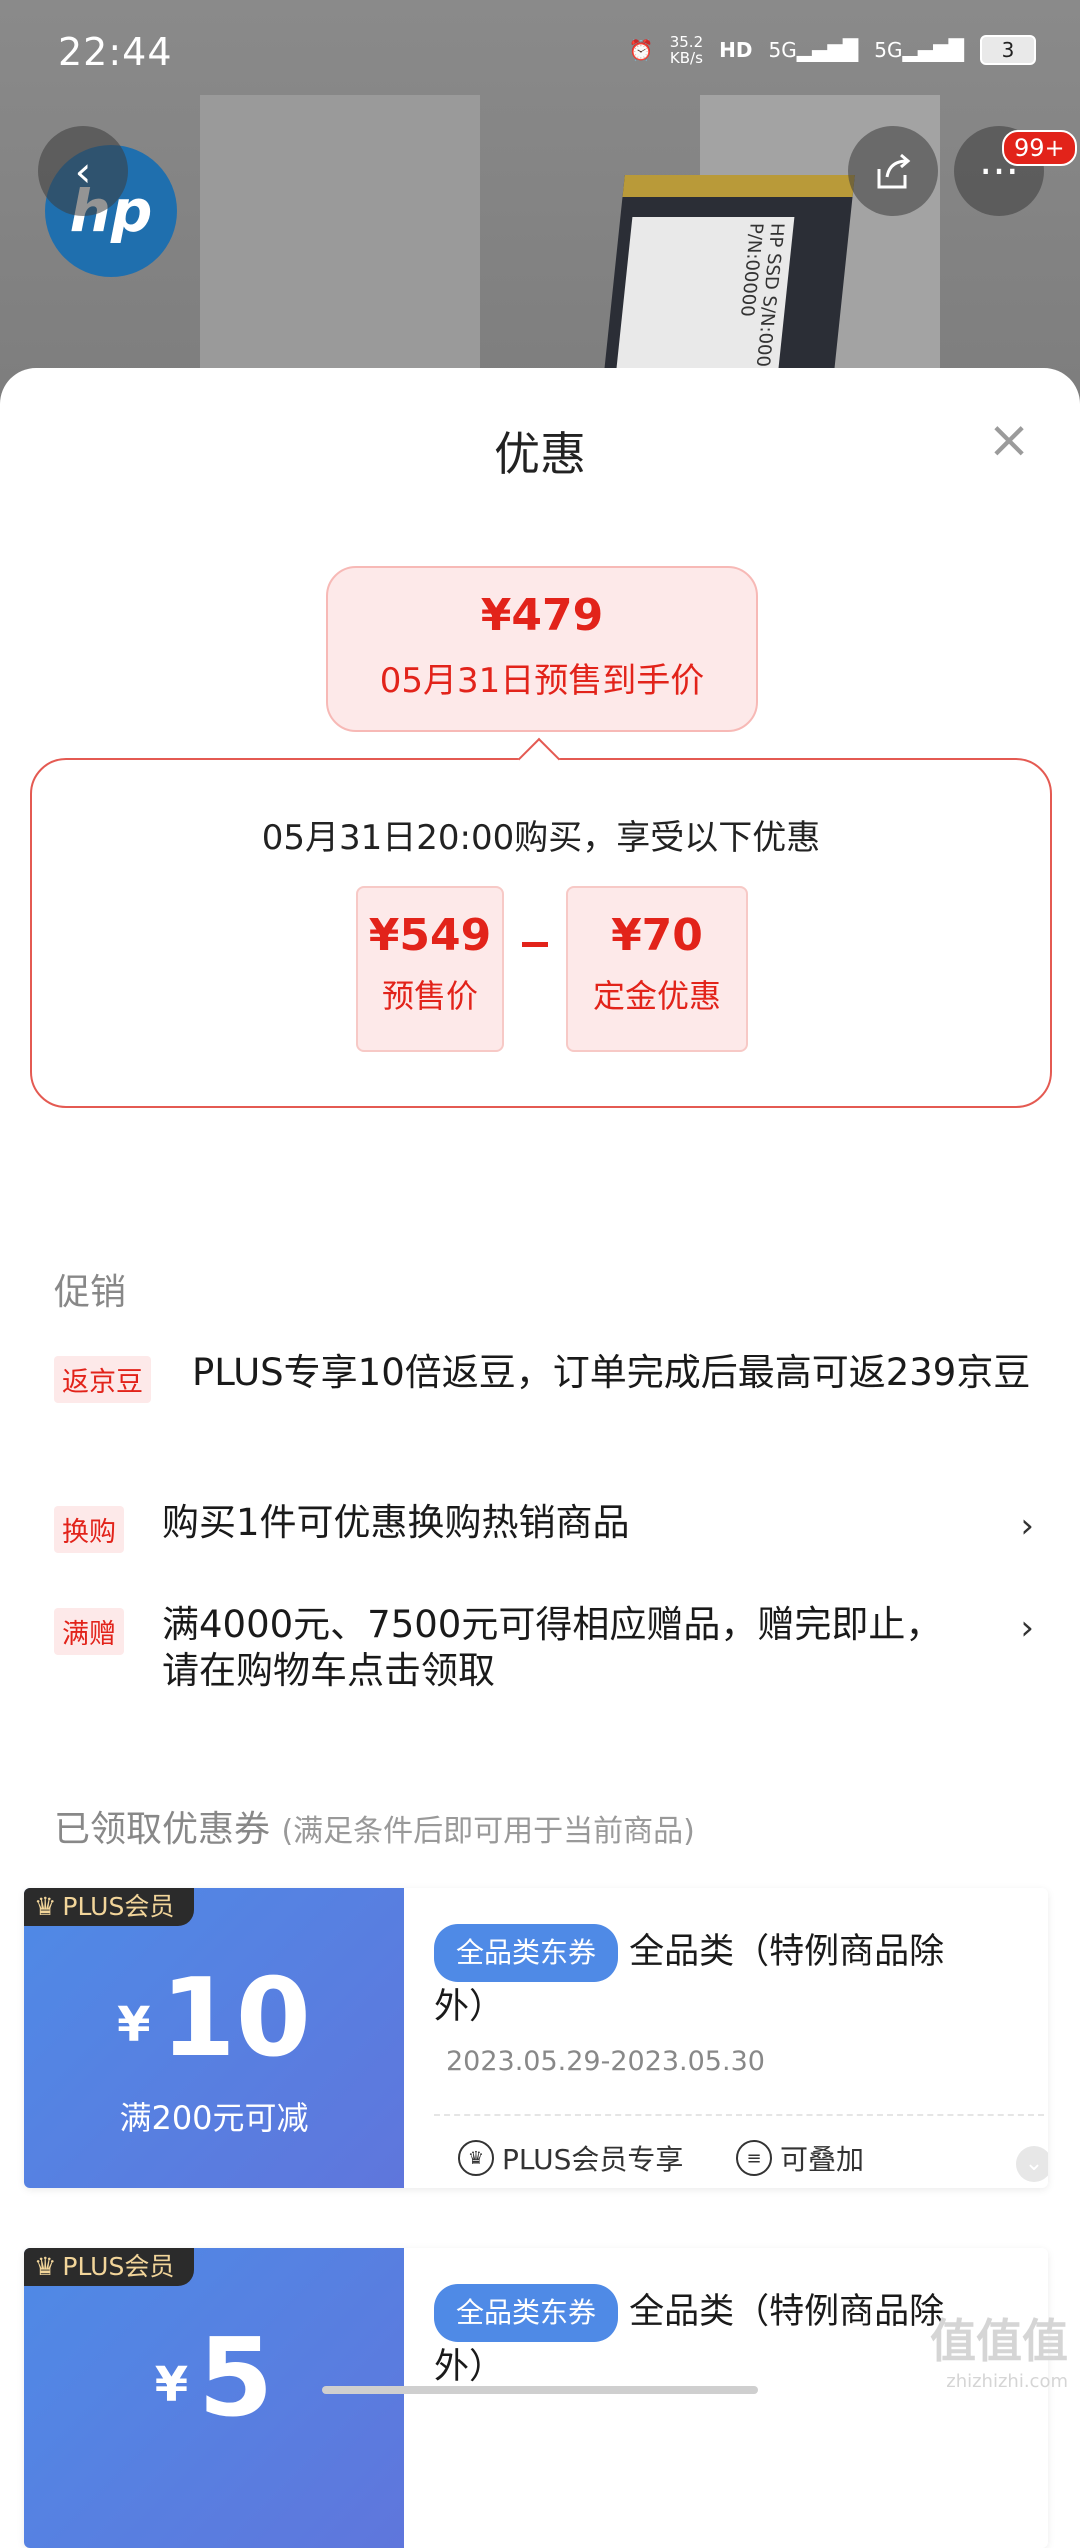  What do you see at coordinates (396, 1522) in the screenshot?
I see `promo-text: 购买1件可优惠换购热销商品` at bounding box center [396, 1522].